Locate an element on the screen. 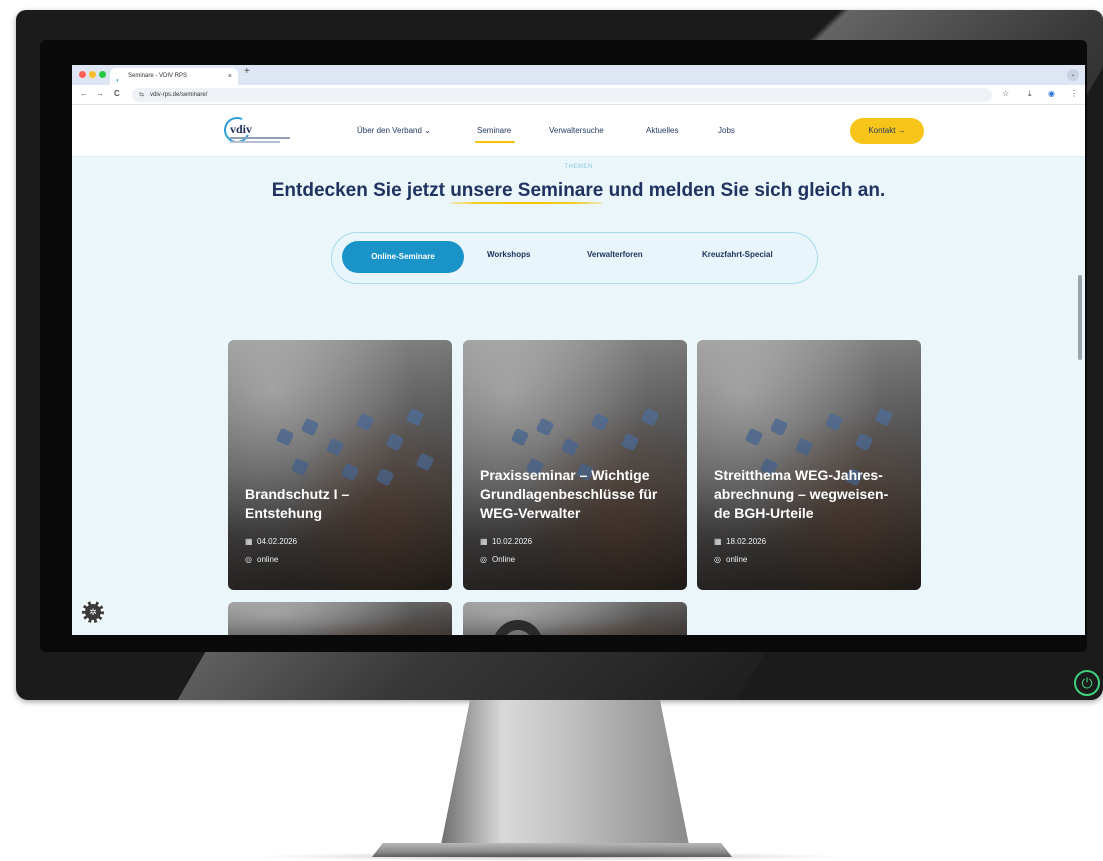 The height and width of the screenshot is (861, 1103). card-title-line: Streitthema WEG-Jahres- is located at coordinates (798, 475).